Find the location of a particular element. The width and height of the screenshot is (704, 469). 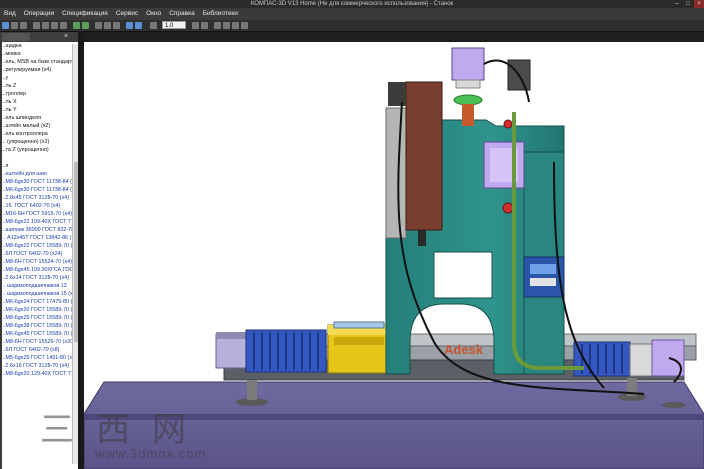

menu-help: Справка is located at coordinates (182, 14).